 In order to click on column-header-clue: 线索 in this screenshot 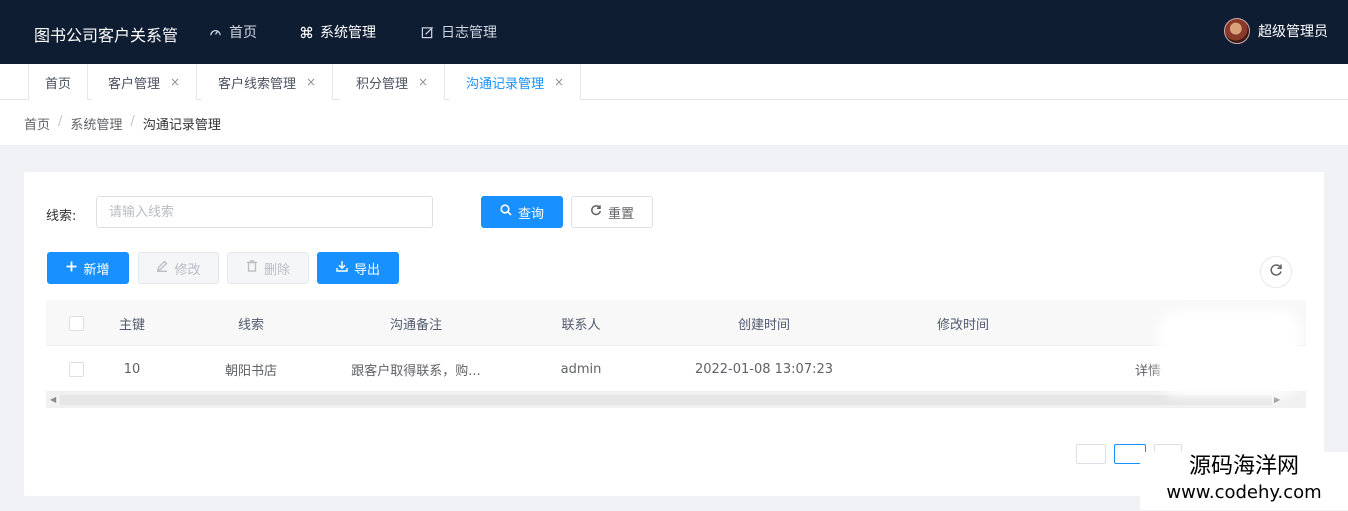, I will do `click(251, 323)`.